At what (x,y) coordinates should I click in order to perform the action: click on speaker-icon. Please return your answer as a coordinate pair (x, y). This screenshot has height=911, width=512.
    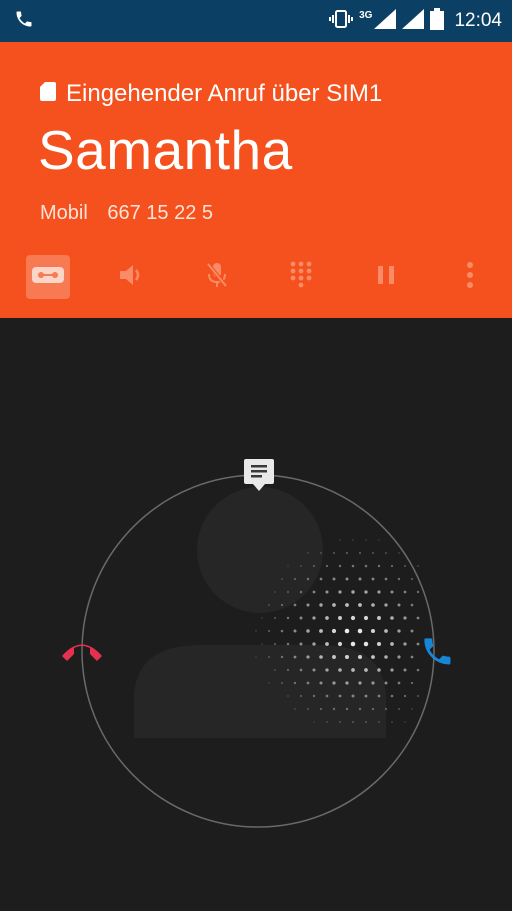
    Looking at the image, I should click on (132, 277).